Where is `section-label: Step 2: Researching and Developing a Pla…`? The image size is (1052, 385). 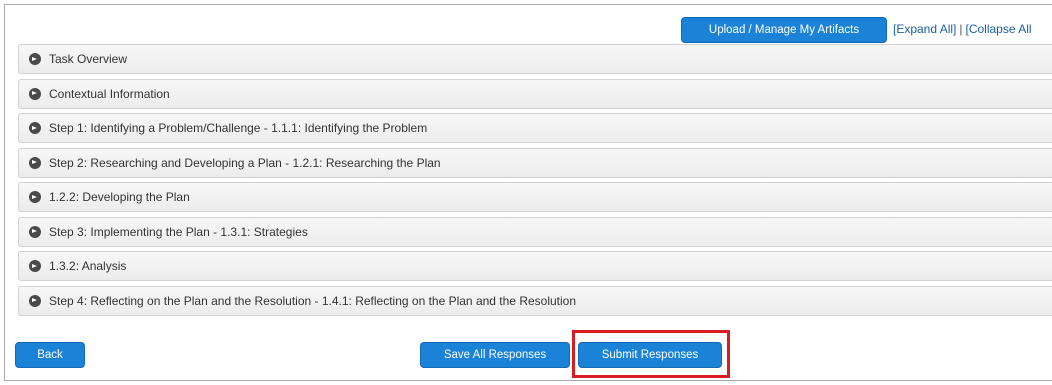 section-label: Step 2: Researching and Developing a Pla… is located at coordinates (245, 162).